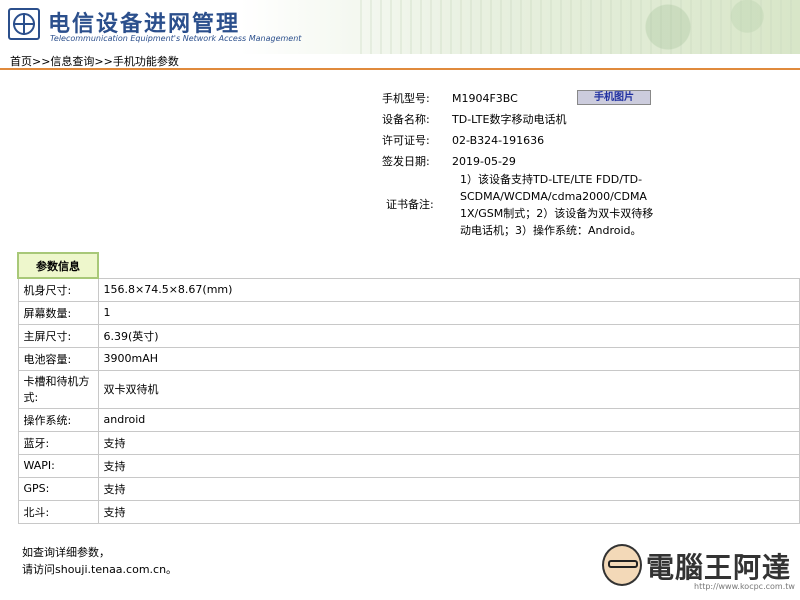 This screenshot has width=800, height=600. Describe the element at coordinates (406, 161) in the screenshot. I see `issue-date-label: 签发日期:` at that location.